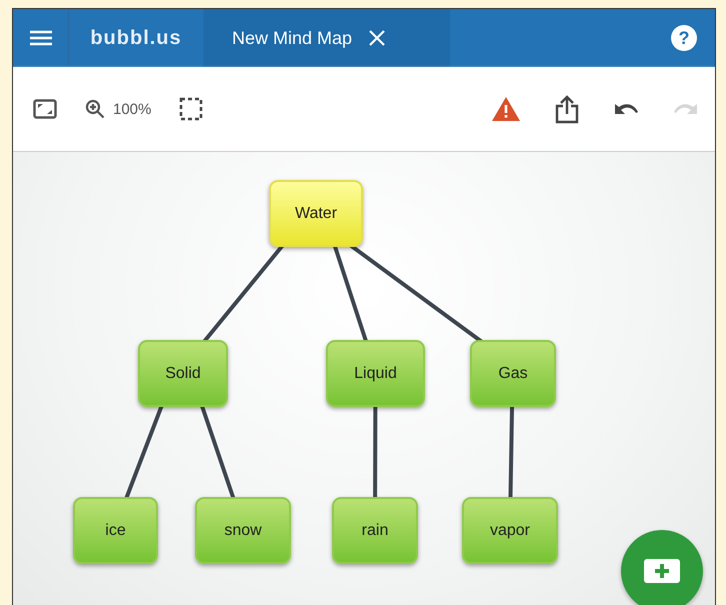 The height and width of the screenshot is (605, 726). Describe the element at coordinates (95, 109) in the screenshot. I see `zoom-in-icon` at that location.